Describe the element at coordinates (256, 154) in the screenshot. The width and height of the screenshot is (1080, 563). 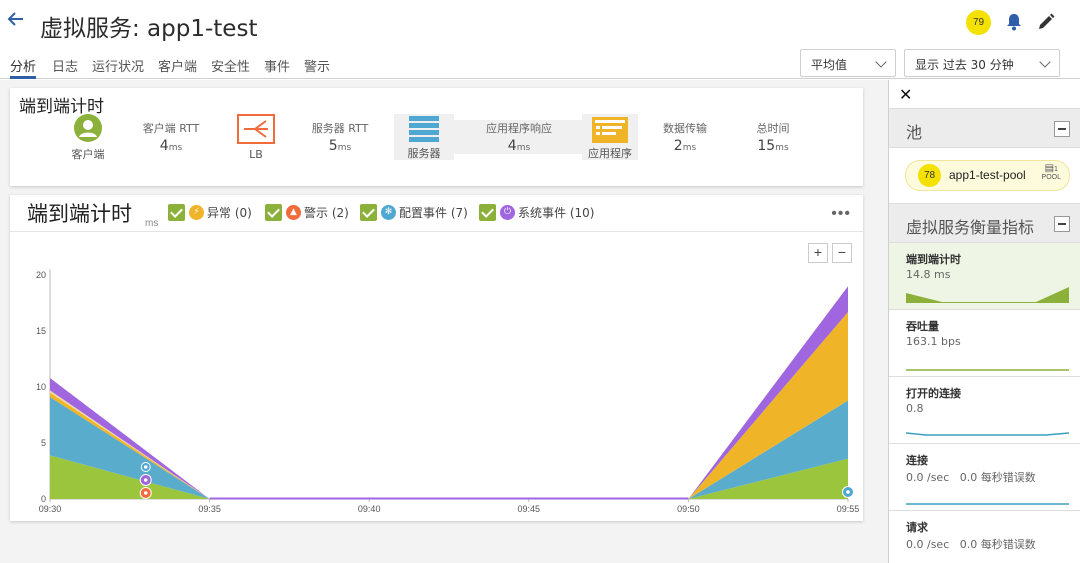
I see `lb-label: LB` at that location.